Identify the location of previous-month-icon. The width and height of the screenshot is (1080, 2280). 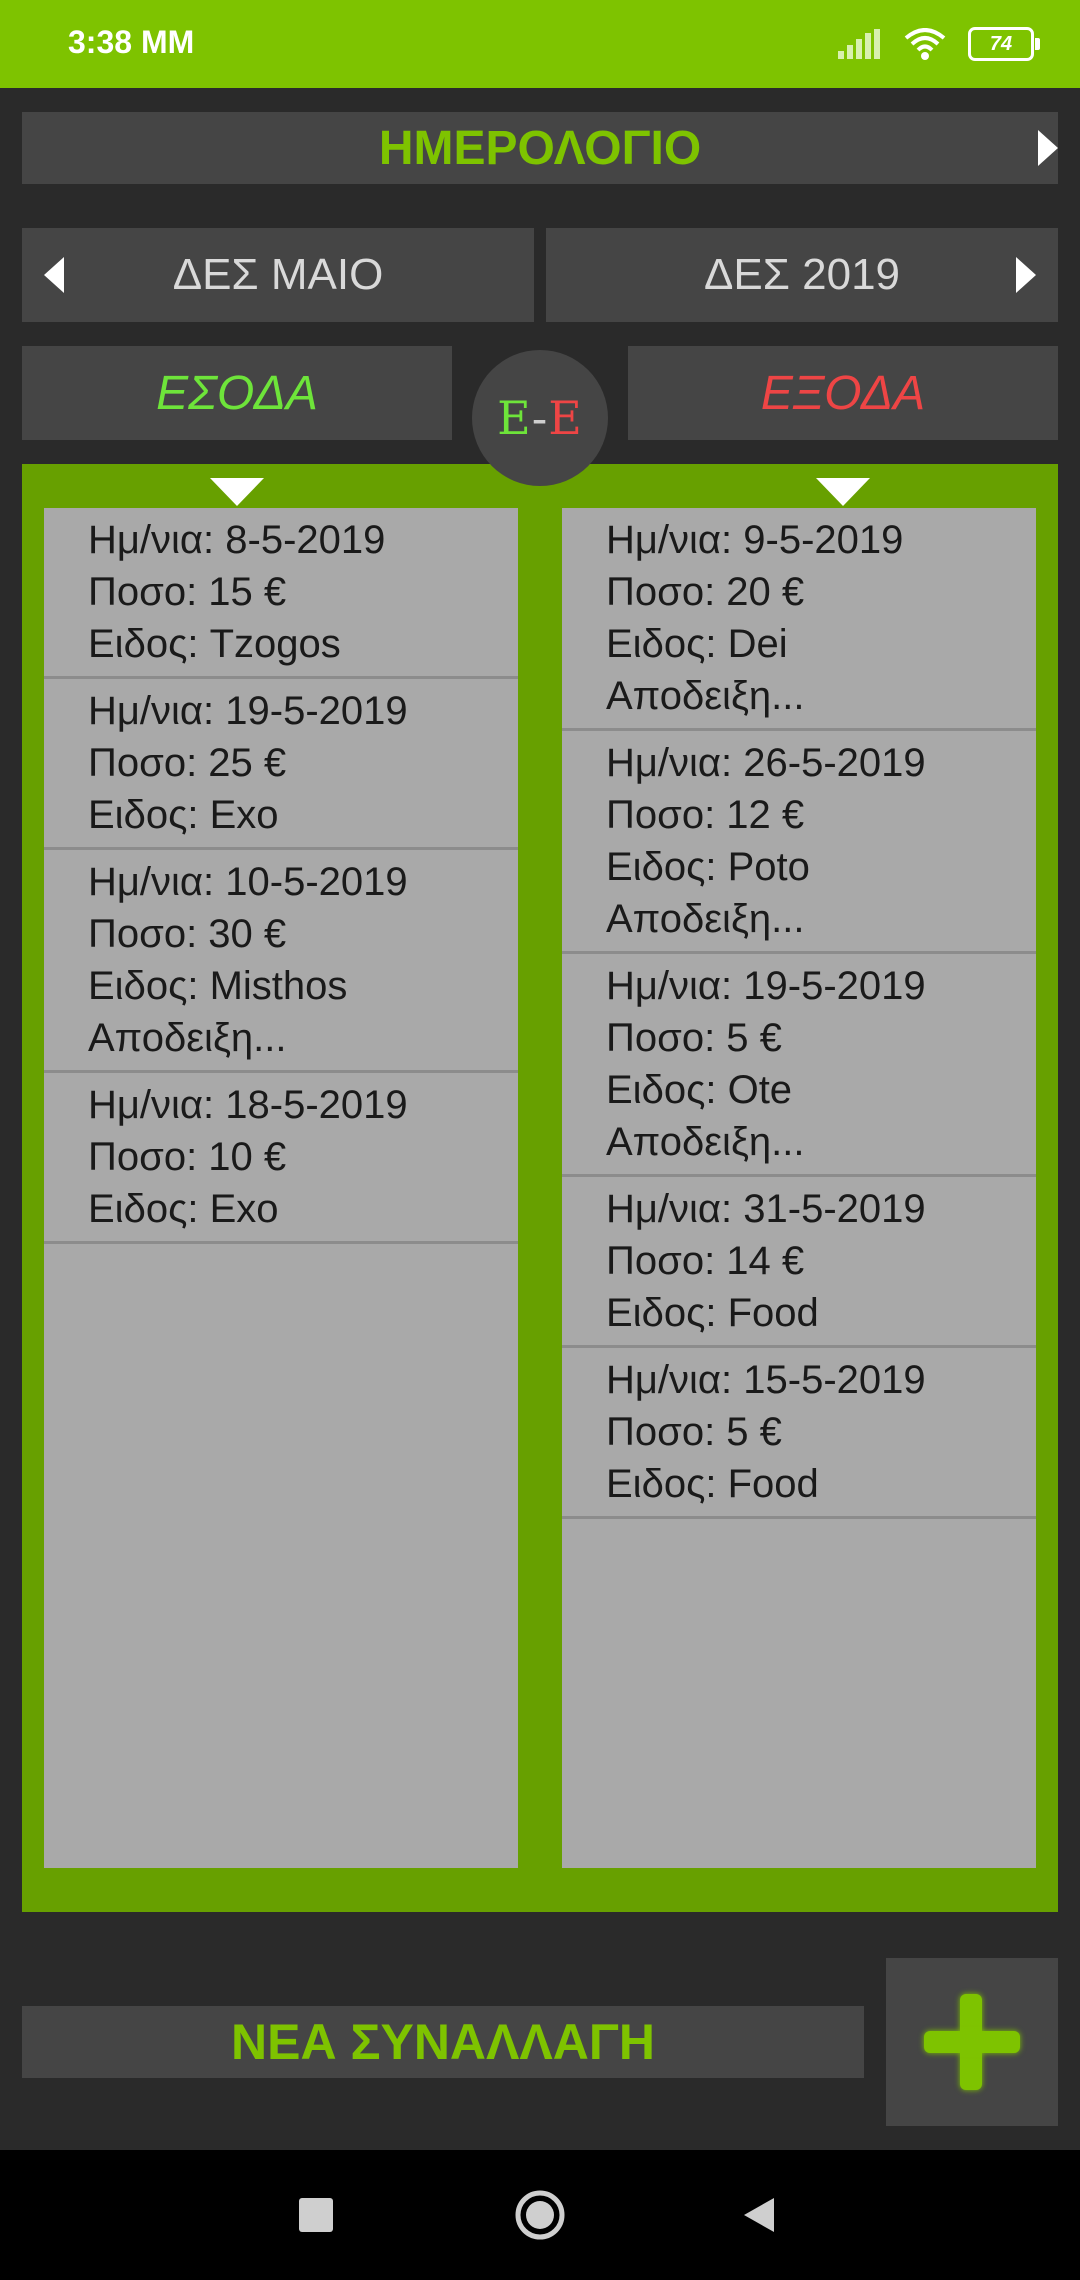
(54, 275).